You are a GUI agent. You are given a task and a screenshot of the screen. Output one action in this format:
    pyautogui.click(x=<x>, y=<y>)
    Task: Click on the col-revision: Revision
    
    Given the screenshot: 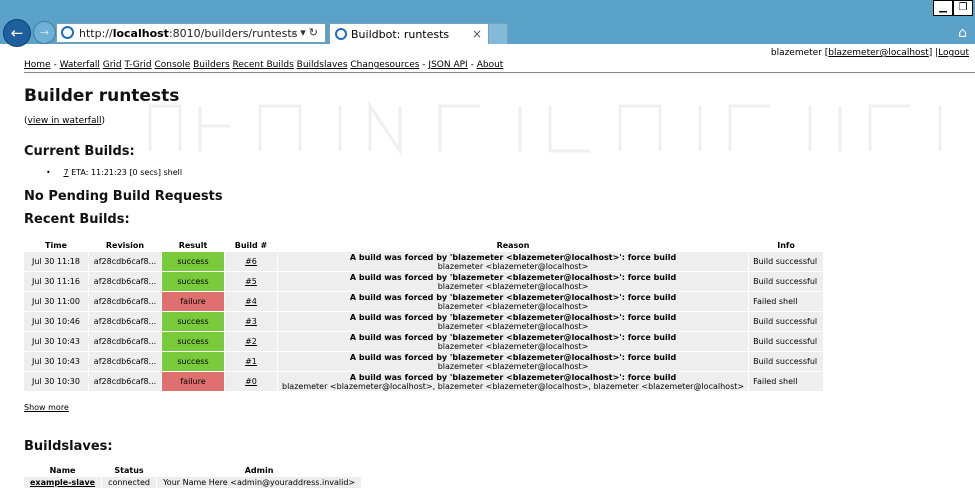 What is the action you would take?
    pyautogui.click(x=125, y=245)
    